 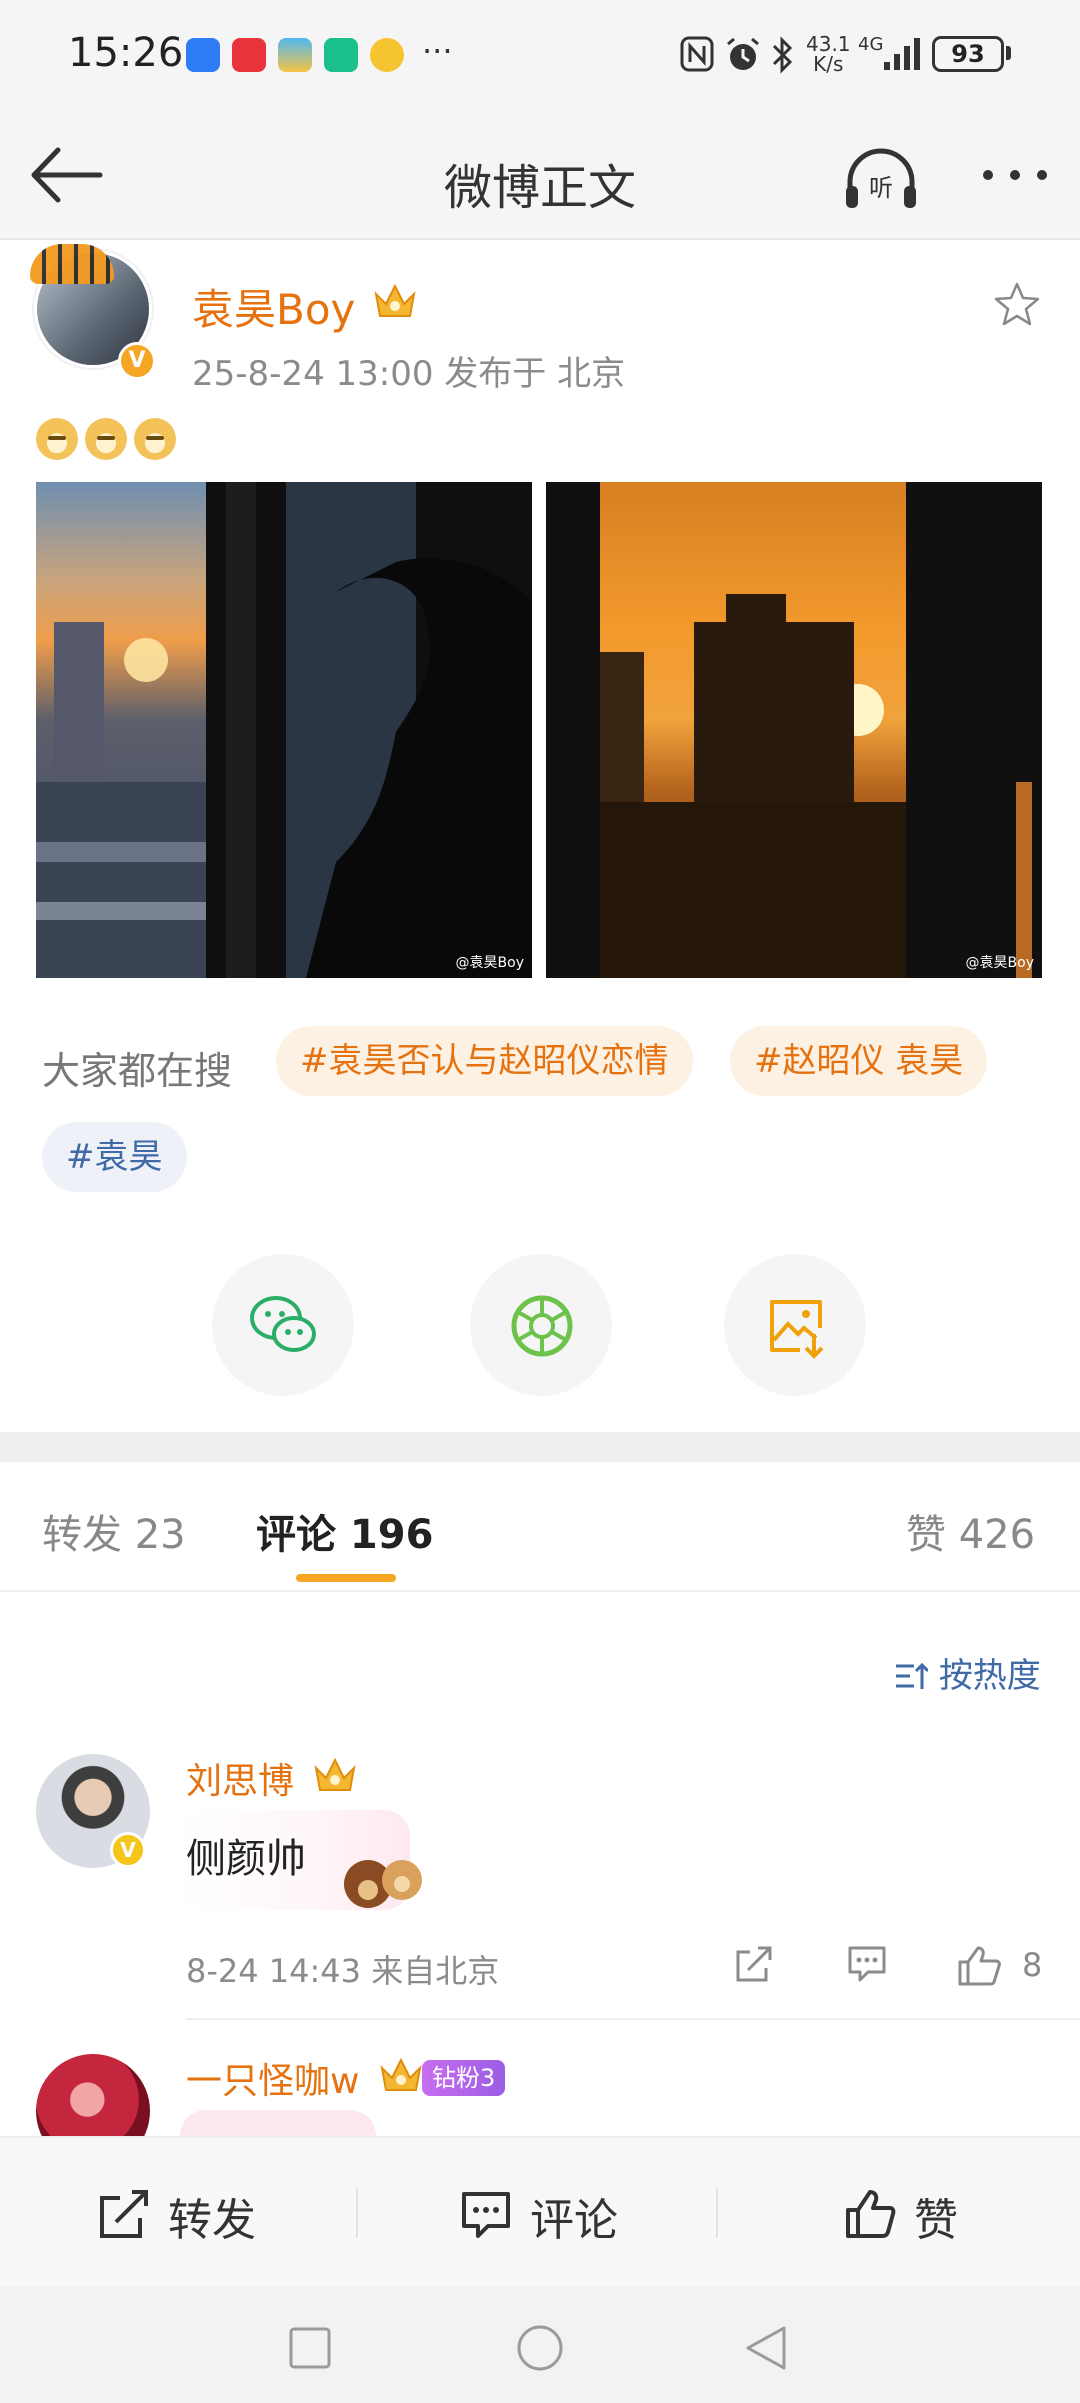 I want to click on section-divider, so click(x=540, y=1447).